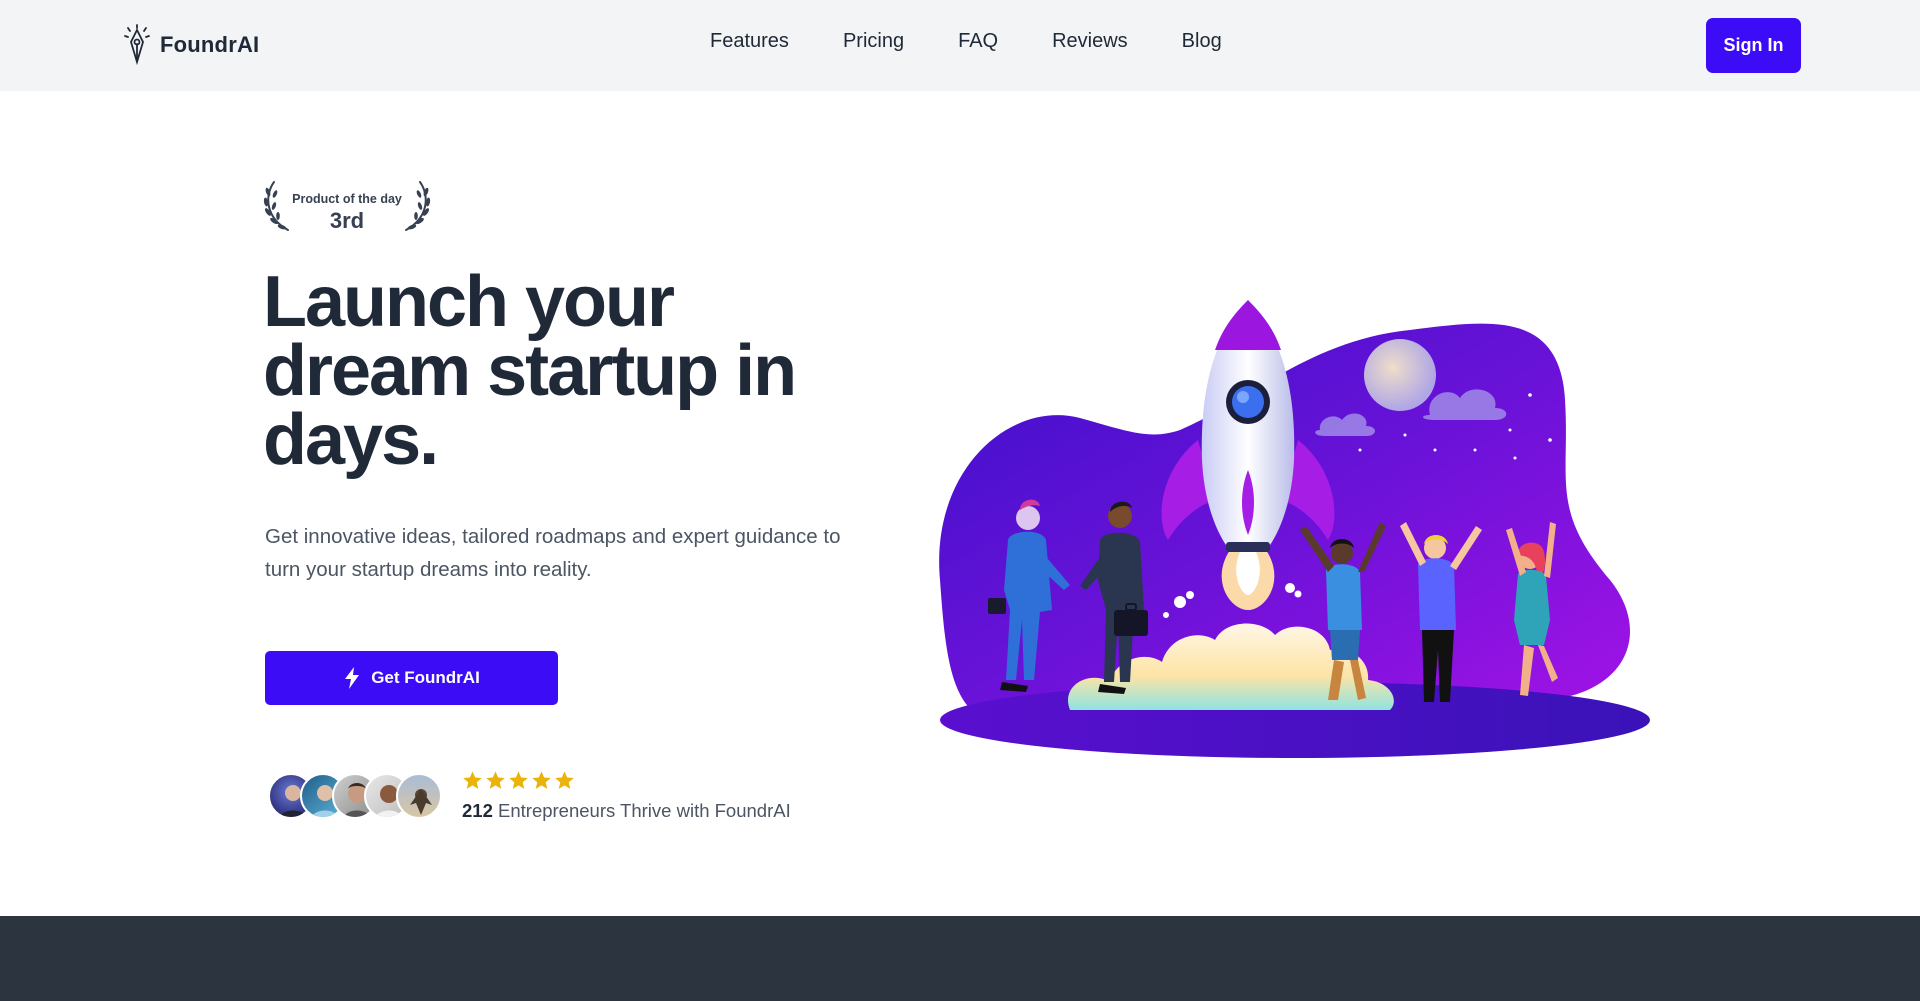 The width and height of the screenshot is (1920, 1001). I want to click on brand-logo: FoundrAI, so click(190, 45).